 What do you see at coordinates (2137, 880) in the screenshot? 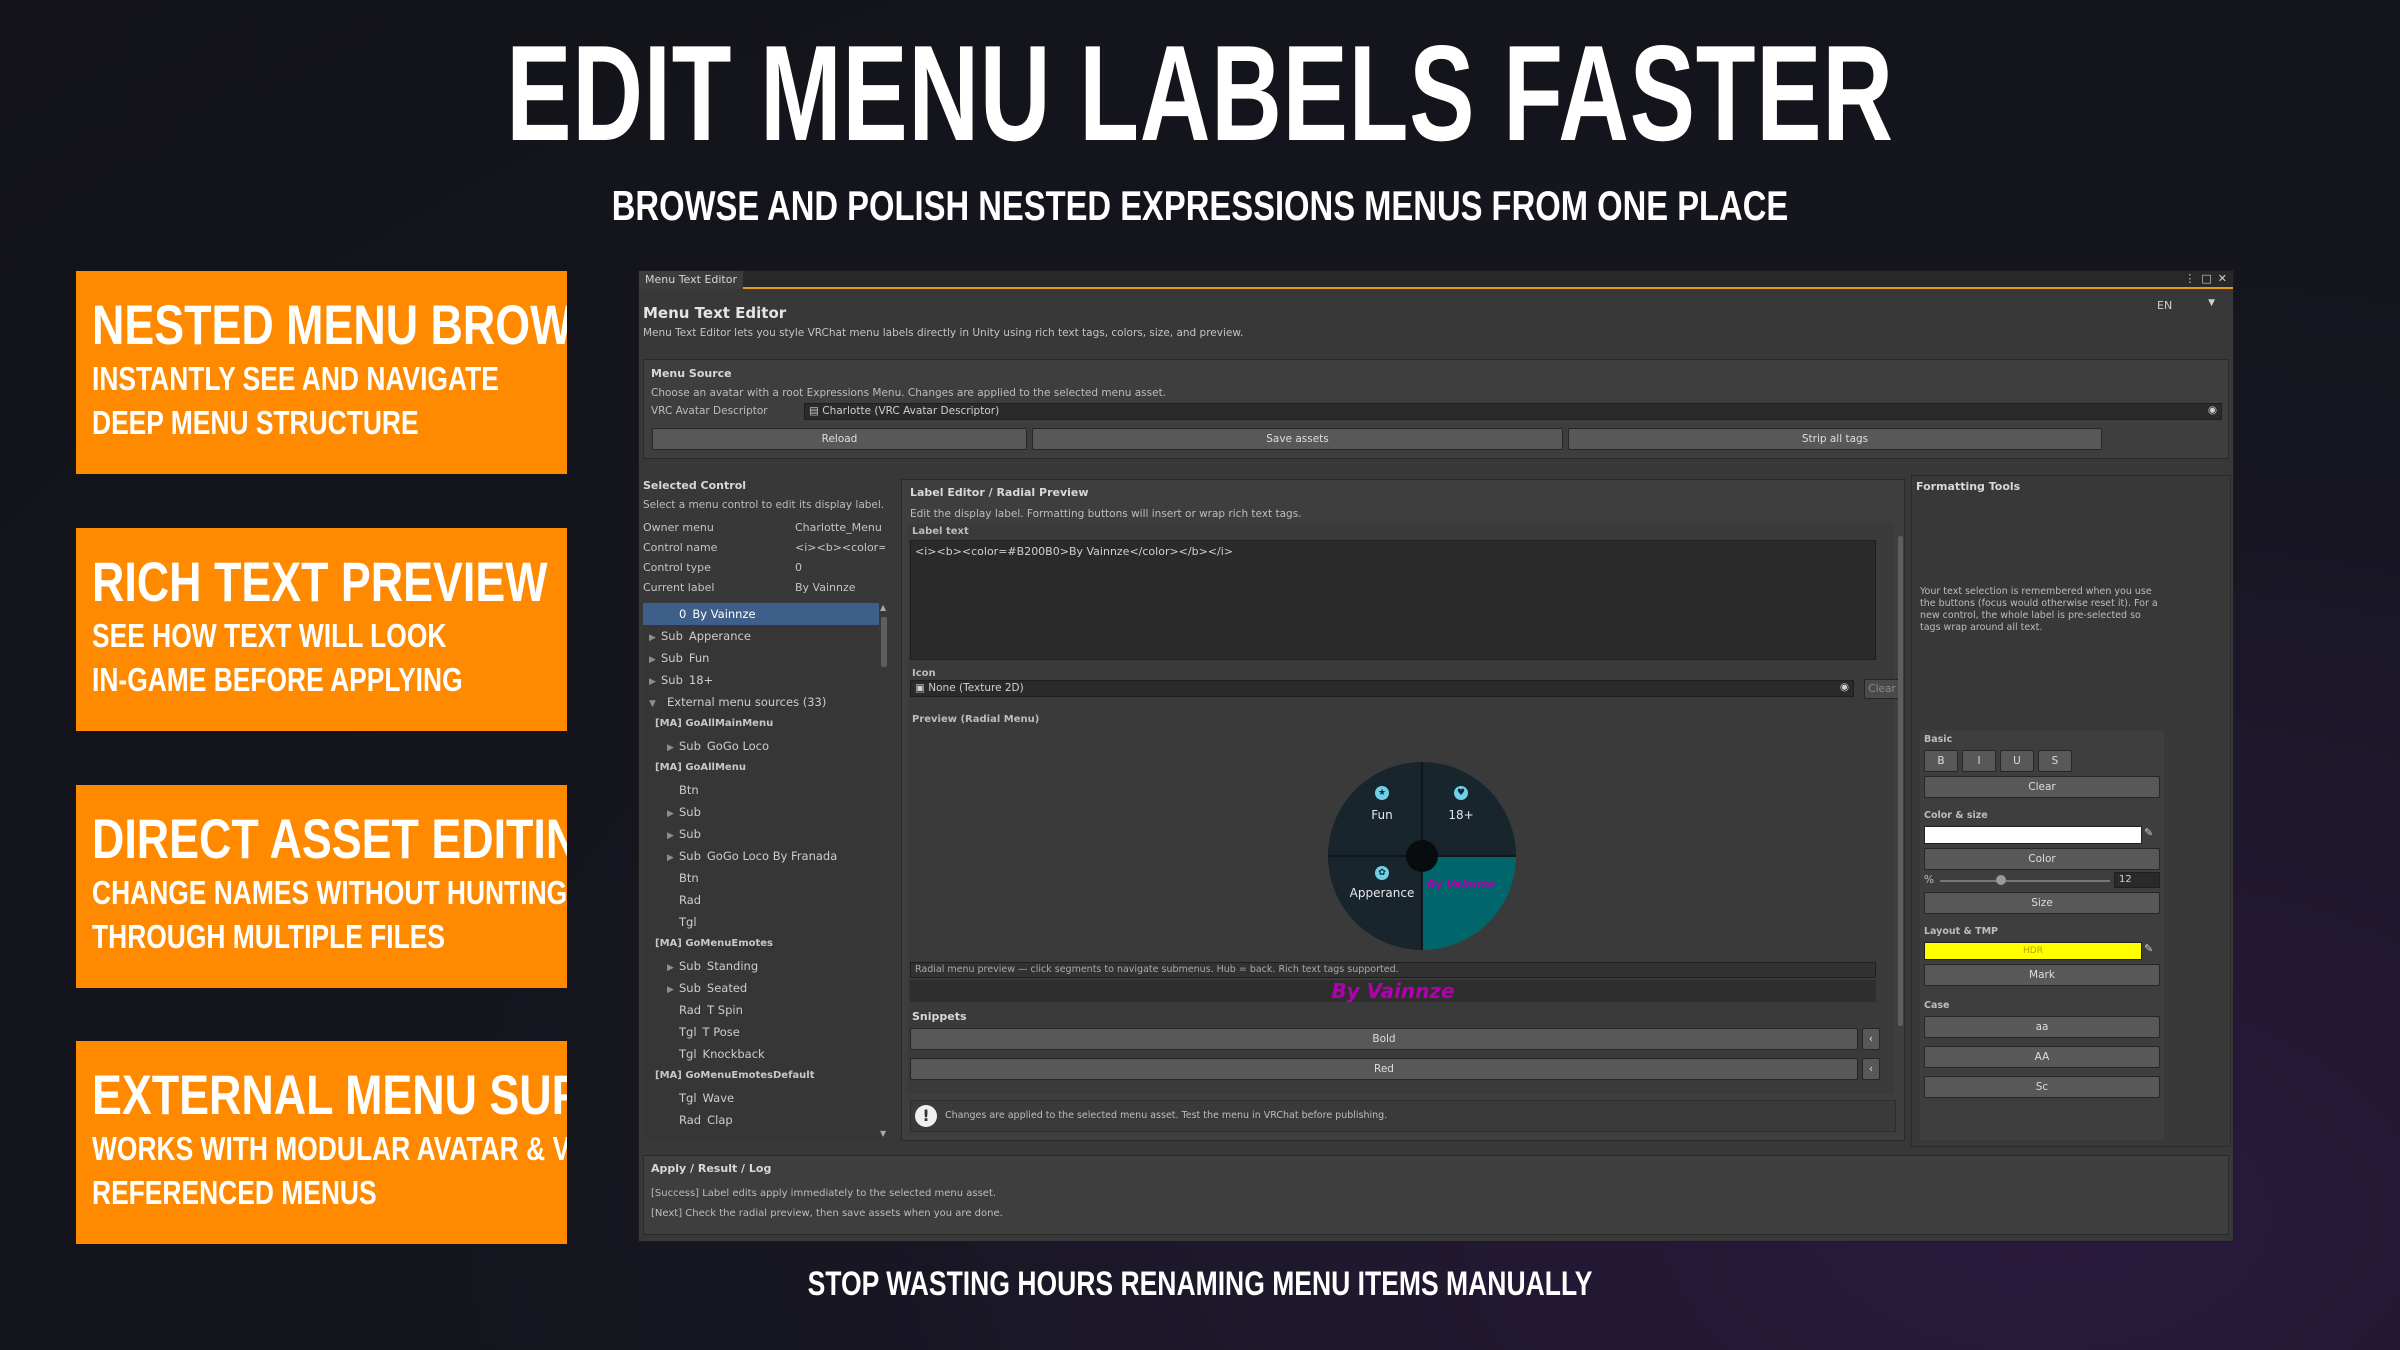
I see `size-input: 12` at bounding box center [2137, 880].